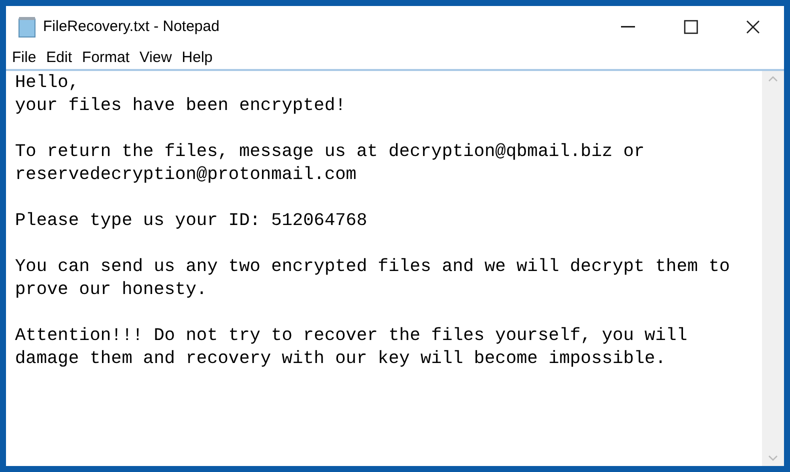 This screenshot has width=790, height=472. I want to click on scroll-down-icon, so click(773, 458).